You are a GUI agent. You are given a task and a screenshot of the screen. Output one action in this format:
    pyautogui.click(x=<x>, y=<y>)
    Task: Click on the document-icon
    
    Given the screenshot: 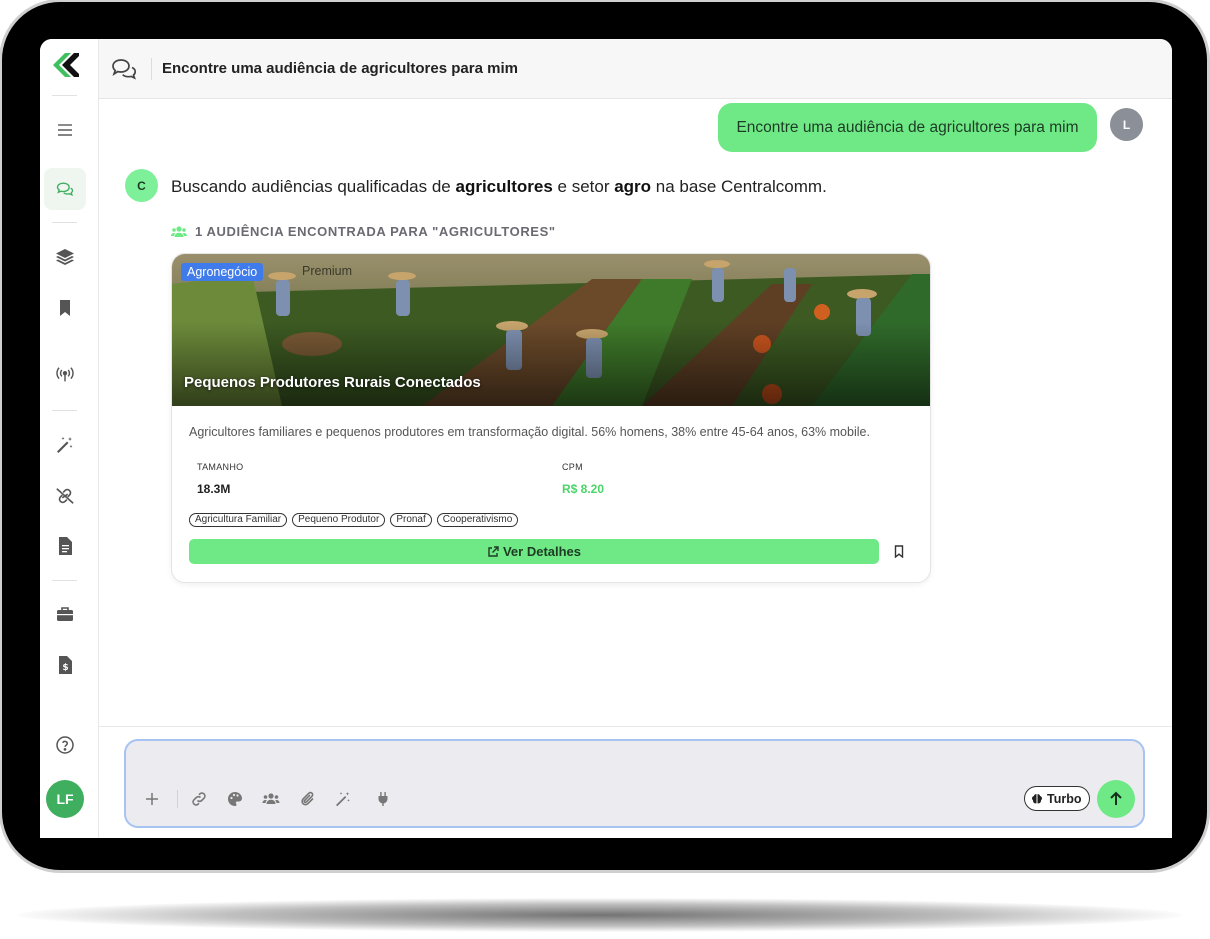 What is the action you would take?
    pyautogui.click(x=65, y=546)
    